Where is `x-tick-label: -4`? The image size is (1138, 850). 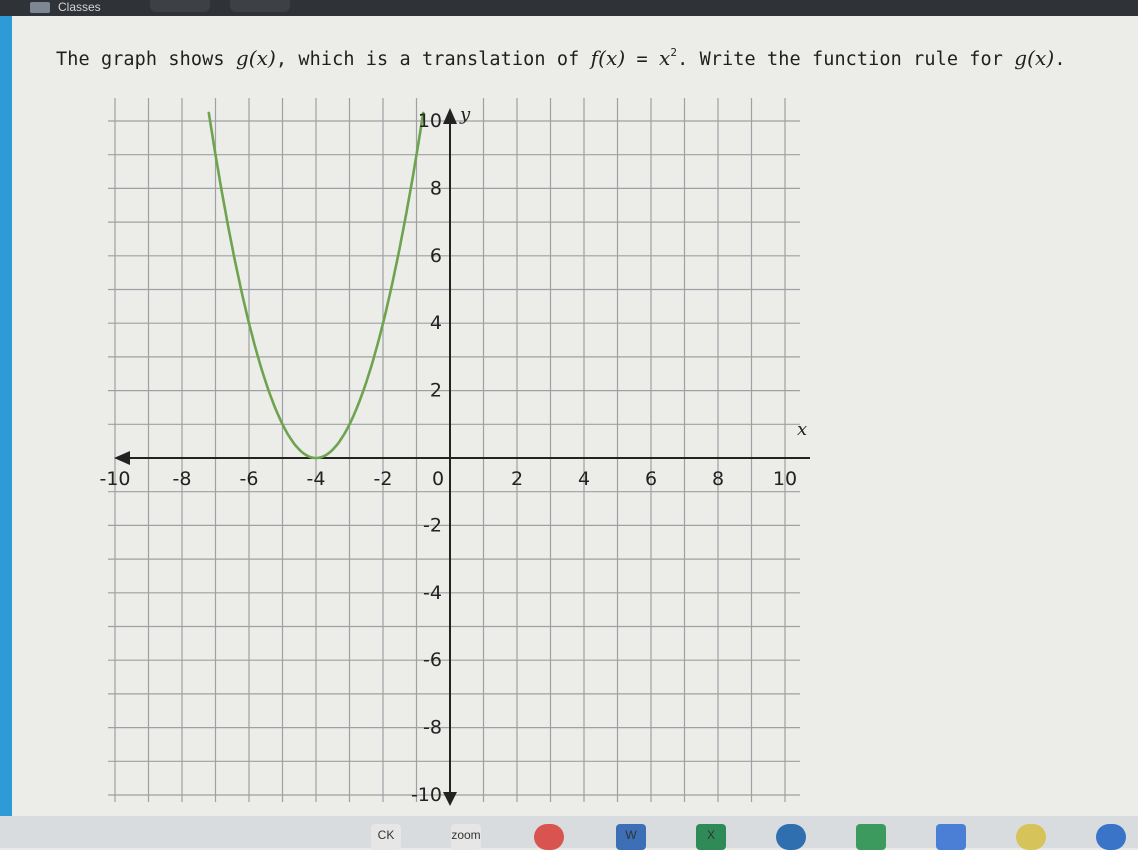 x-tick-label: -4 is located at coordinates (316, 479).